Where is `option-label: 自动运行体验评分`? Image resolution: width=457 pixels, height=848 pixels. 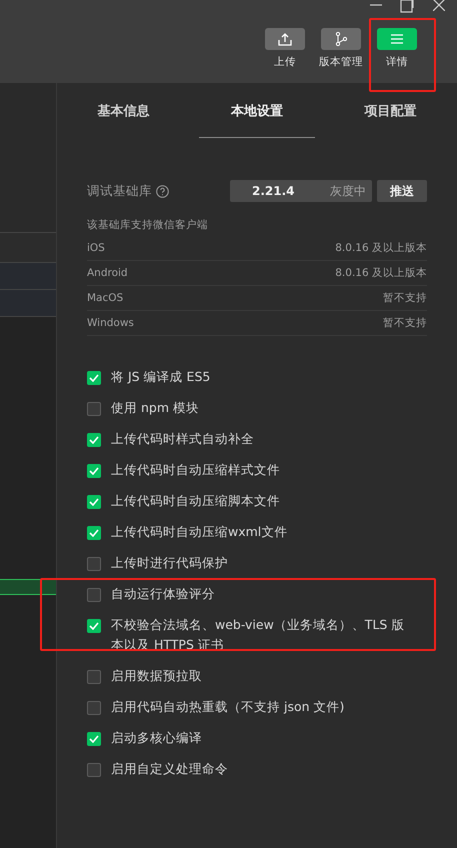 option-label: 自动运行体验评分 is located at coordinates (163, 594).